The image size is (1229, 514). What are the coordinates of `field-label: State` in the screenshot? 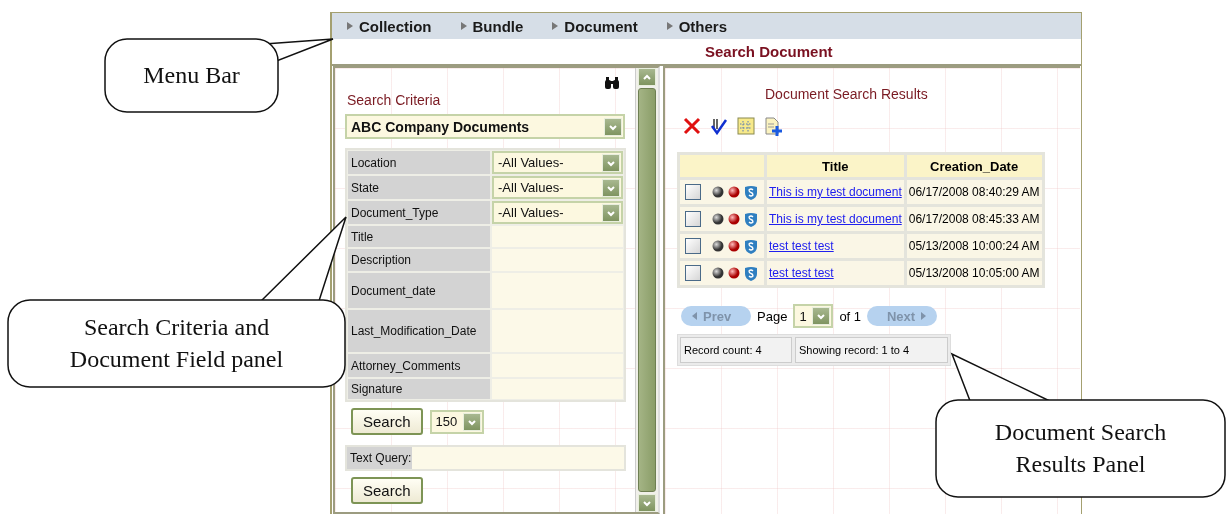 It's located at (419, 187).